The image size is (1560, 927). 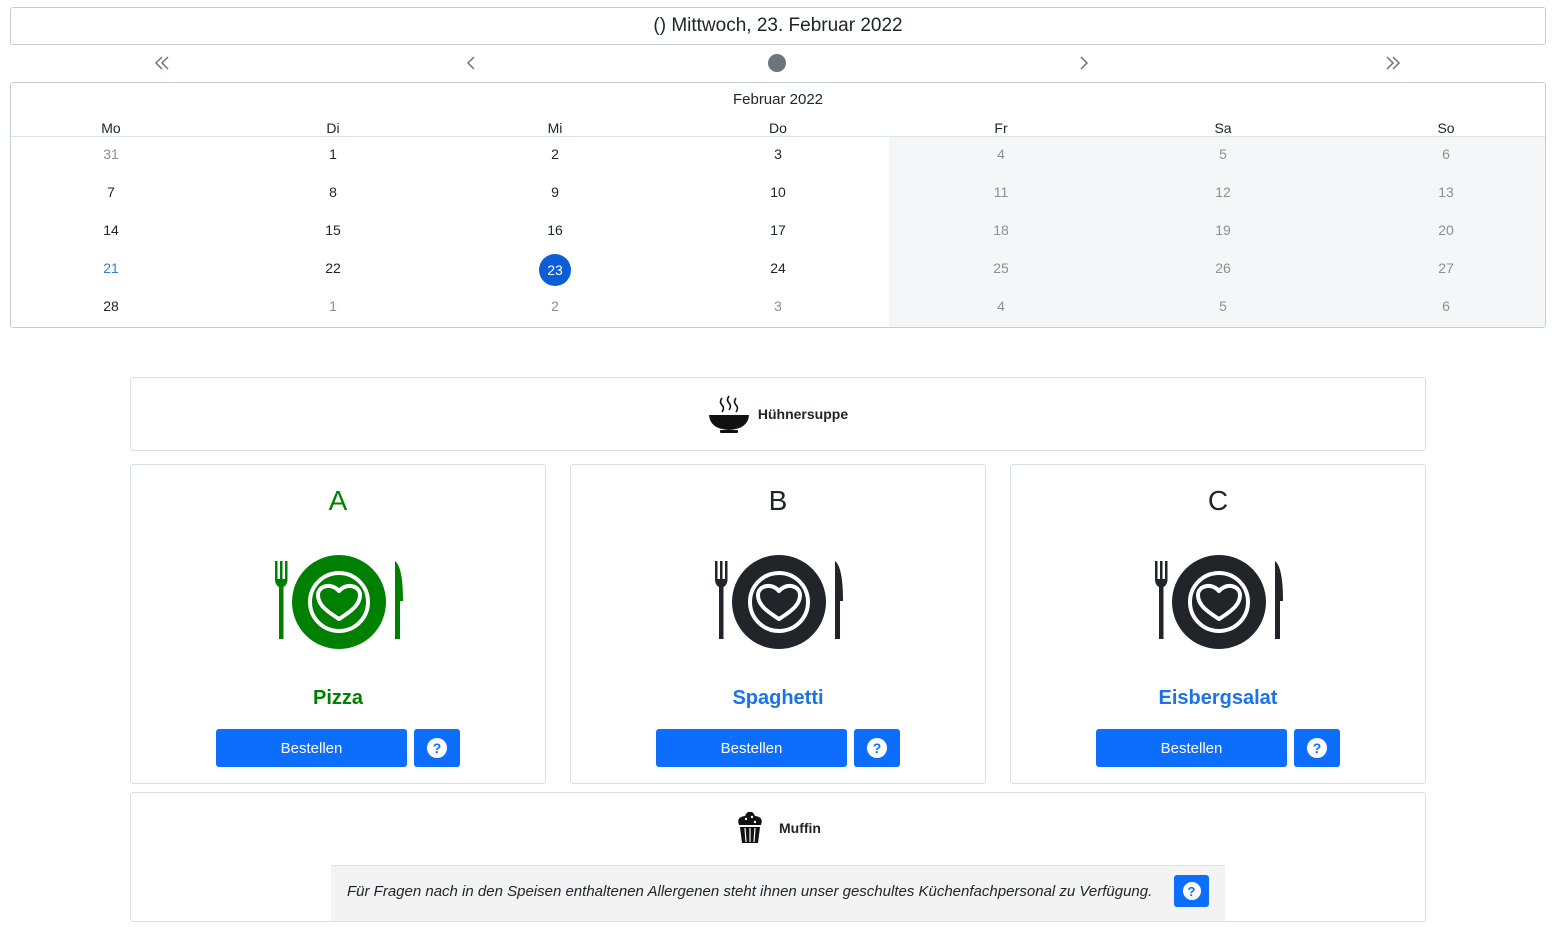 What do you see at coordinates (111, 230) in the screenshot?
I see `calendar-day: 14` at bounding box center [111, 230].